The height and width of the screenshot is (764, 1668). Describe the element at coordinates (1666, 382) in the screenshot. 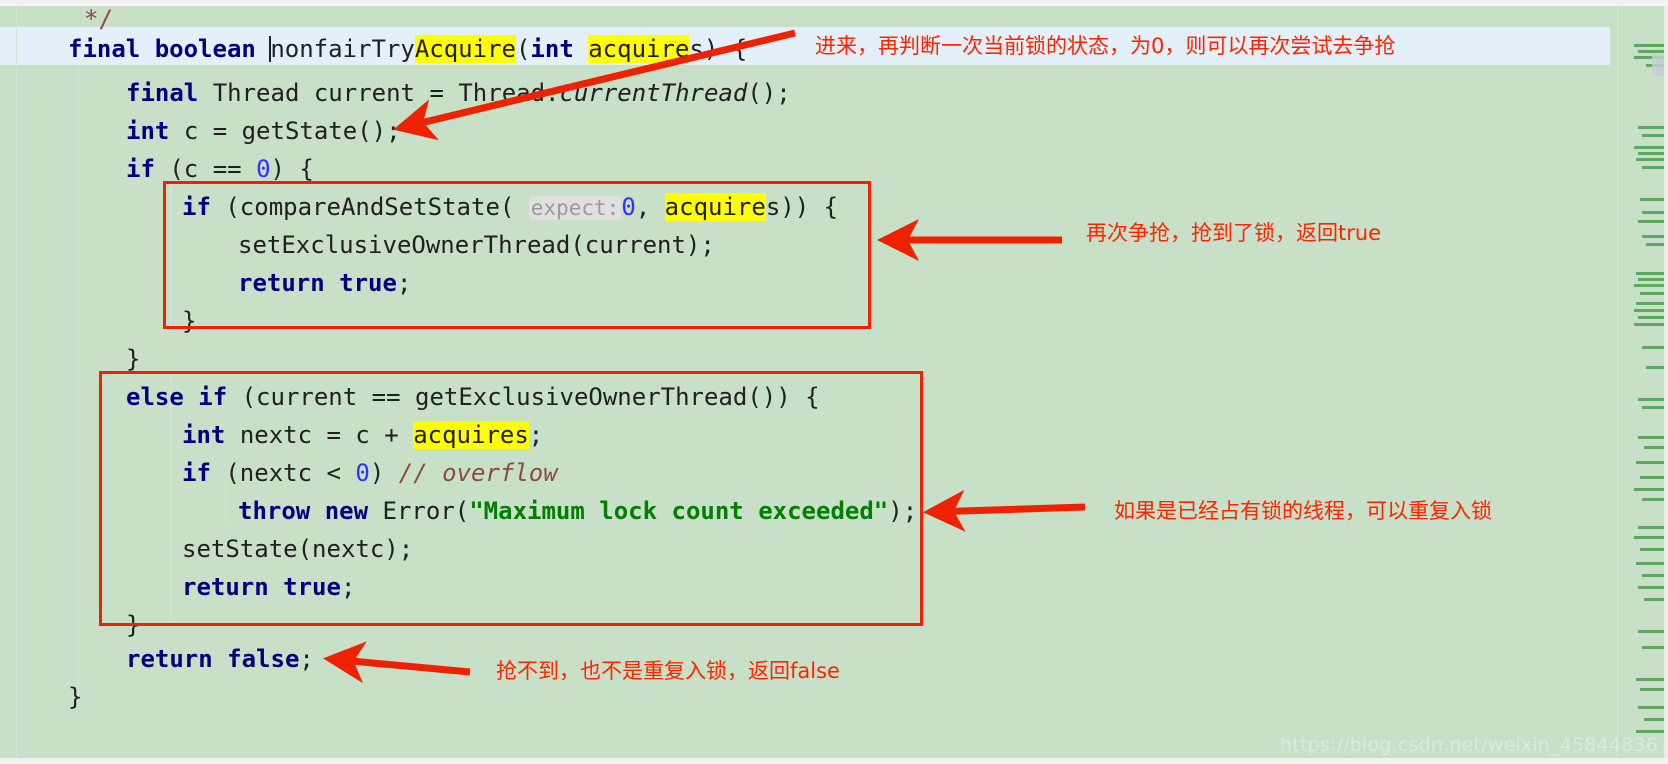

I see `editor-right-edge` at that location.